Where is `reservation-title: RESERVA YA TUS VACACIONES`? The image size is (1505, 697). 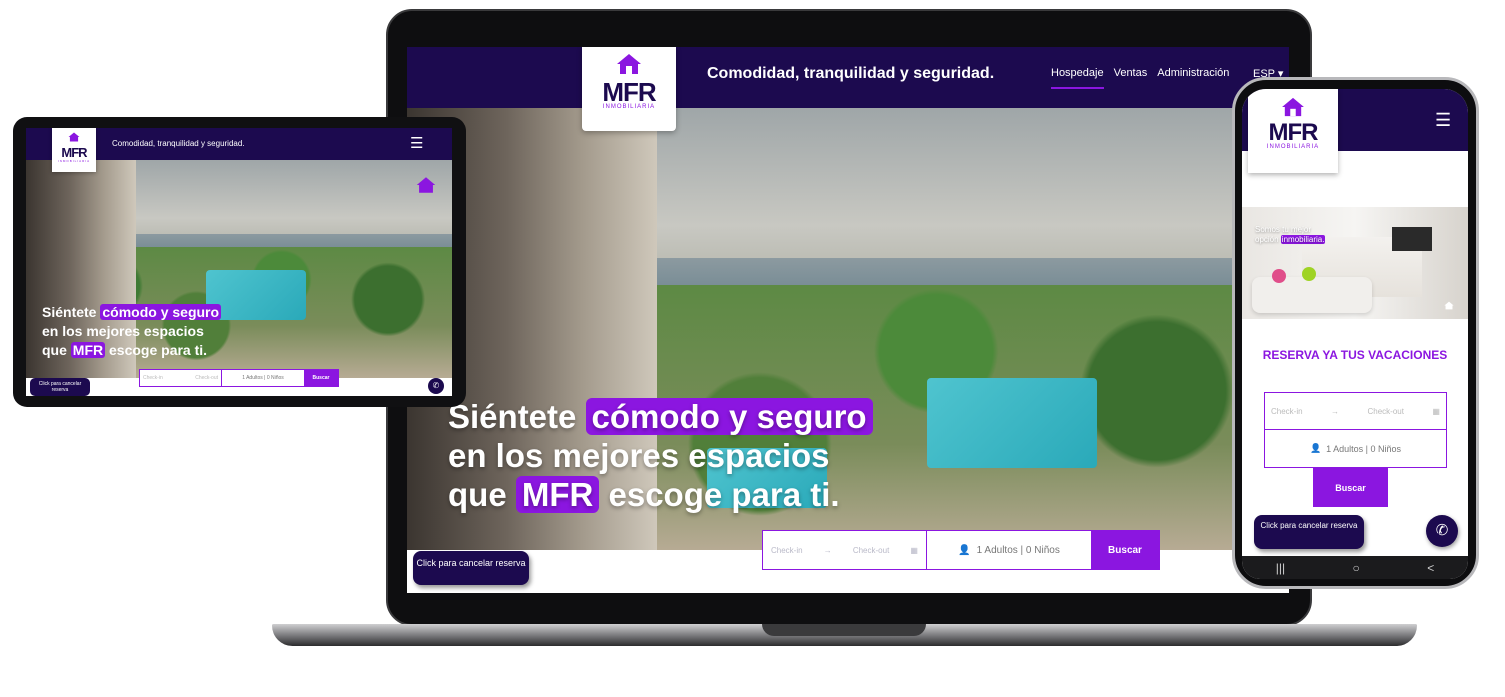
reservation-title: RESERVA YA TUS VACACIONES is located at coordinates (1355, 355).